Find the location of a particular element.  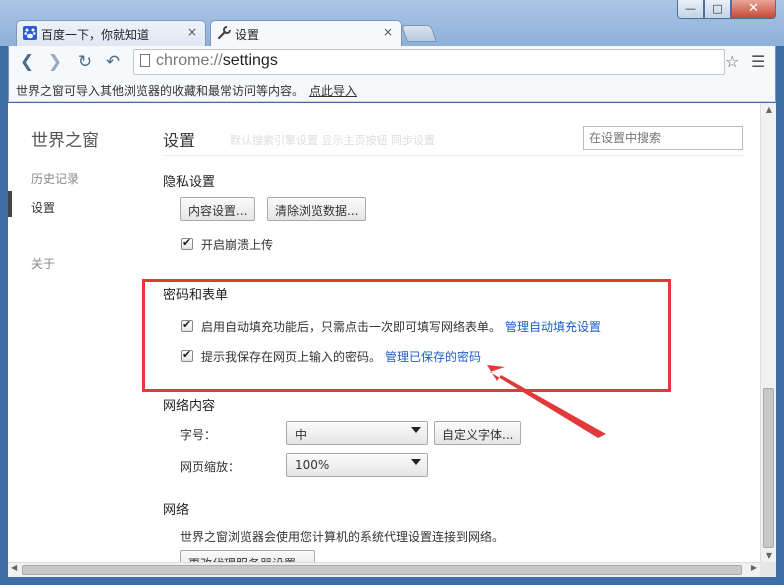

address-bar: chrome://settings is located at coordinates (429, 62).